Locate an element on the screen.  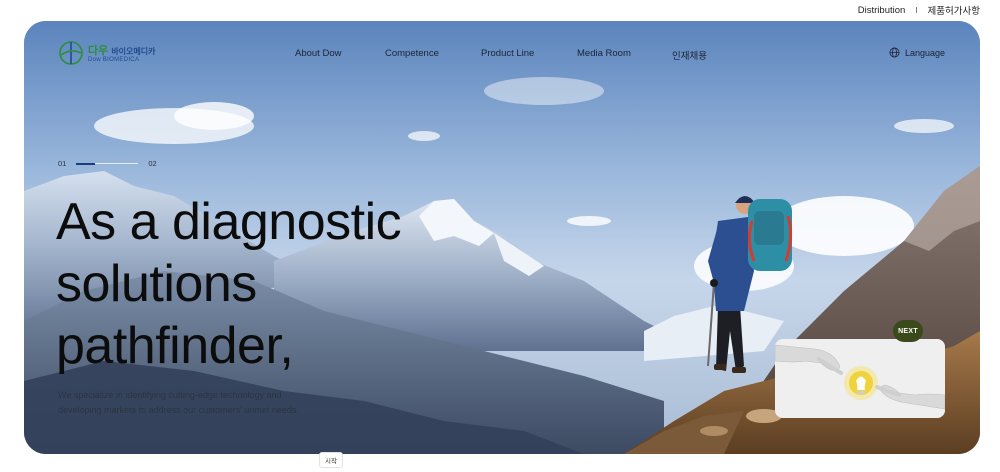
headline-line-3: pathfinder, is located at coordinates (175, 346).